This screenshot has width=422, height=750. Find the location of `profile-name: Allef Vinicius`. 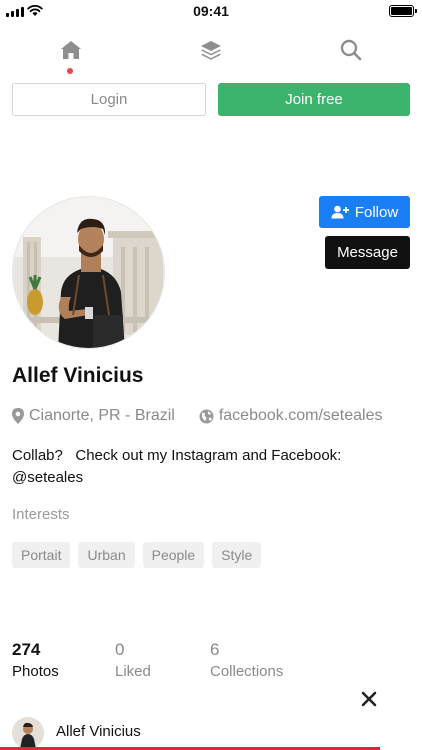

profile-name: Allef Vinicius is located at coordinates (78, 375).